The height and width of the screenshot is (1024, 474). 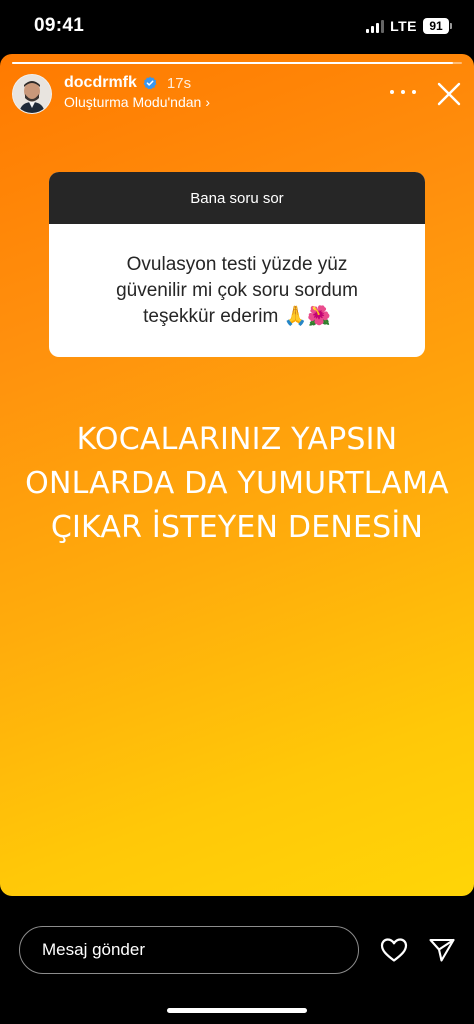 I want to click on question-line: güvenilir mi çok soru sordum, so click(x=237, y=290).